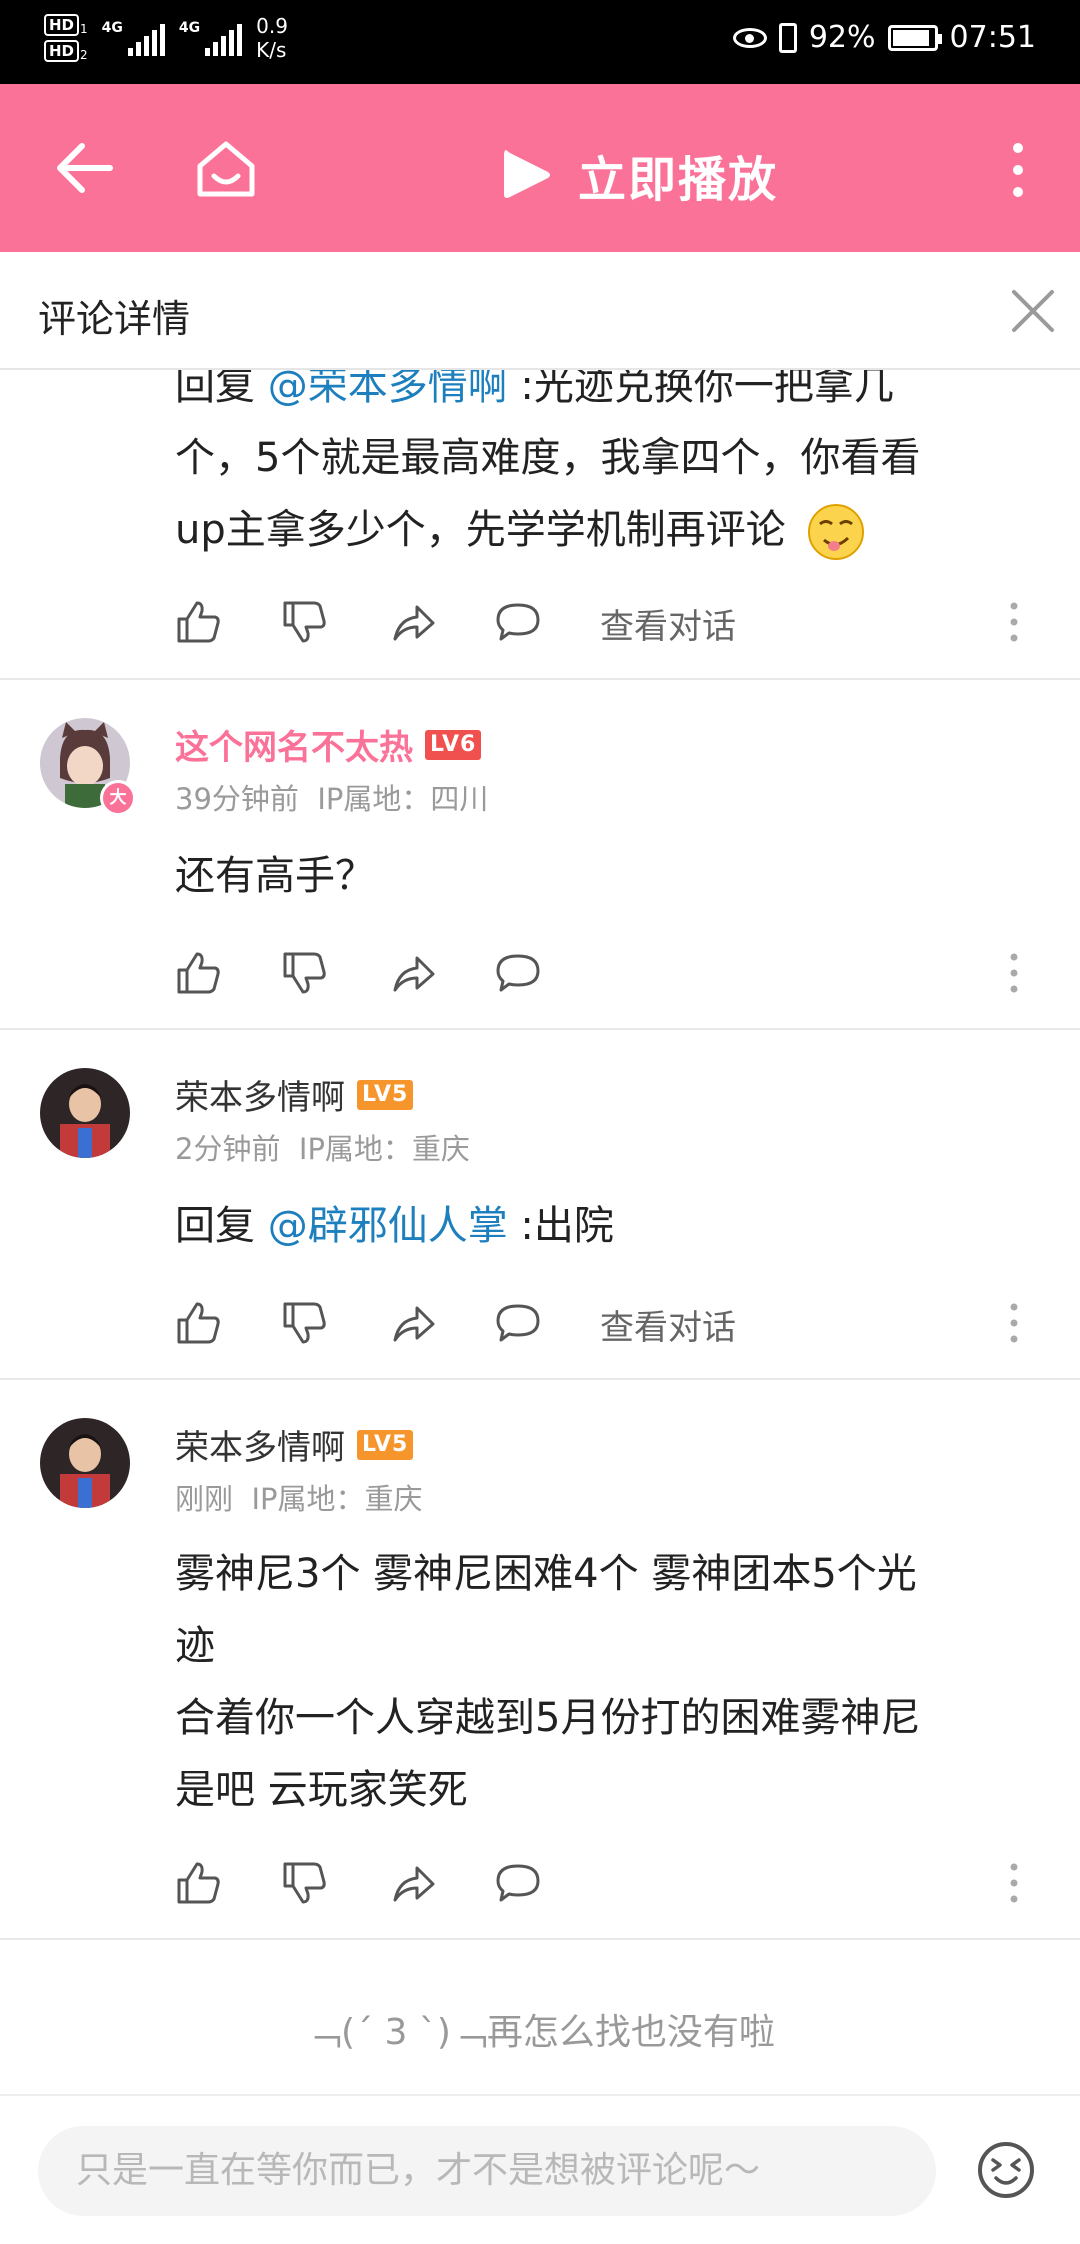 This screenshot has width=1080, height=2244. I want to click on vip-badge: 大, so click(118, 798).